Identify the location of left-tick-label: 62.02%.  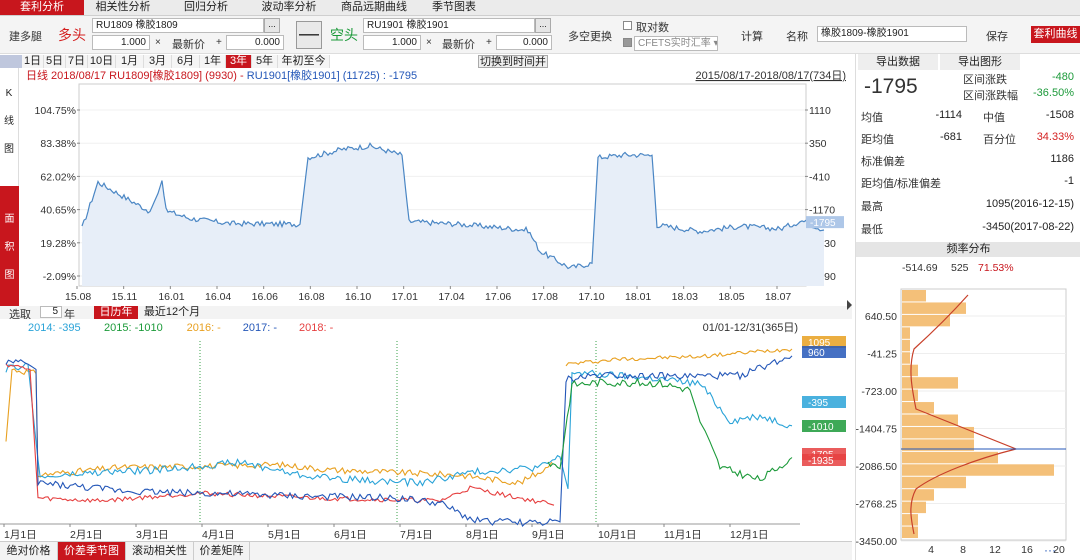
(58, 177).